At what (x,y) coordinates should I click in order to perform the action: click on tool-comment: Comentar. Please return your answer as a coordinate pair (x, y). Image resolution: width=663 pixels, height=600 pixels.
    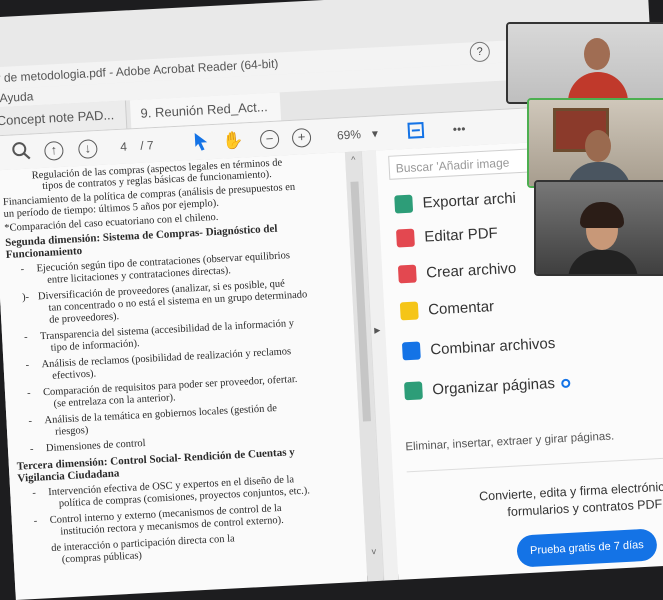
    Looking at the image, I should click on (447, 313).